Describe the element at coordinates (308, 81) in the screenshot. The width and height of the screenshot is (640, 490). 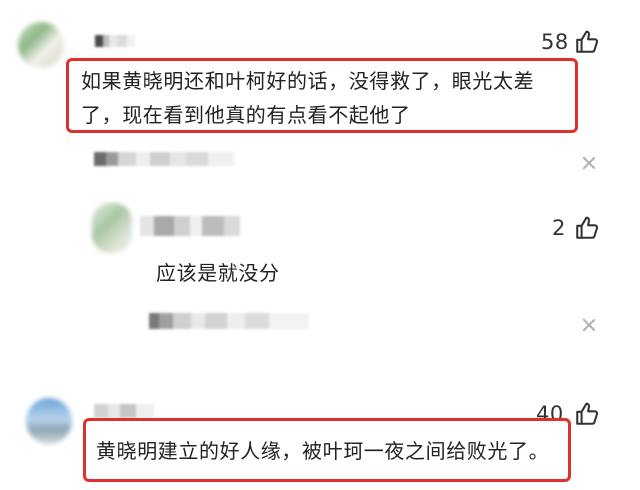
I see `comment-text-line-1: 如果黄晓明还和叶柯好的话，没得救了，眼光太差` at that location.